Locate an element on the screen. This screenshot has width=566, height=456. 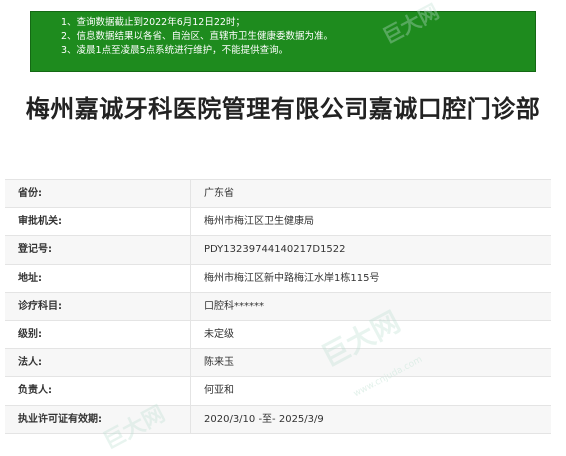
row-label: 诊疗科目: is located at coordinates (98, 306).